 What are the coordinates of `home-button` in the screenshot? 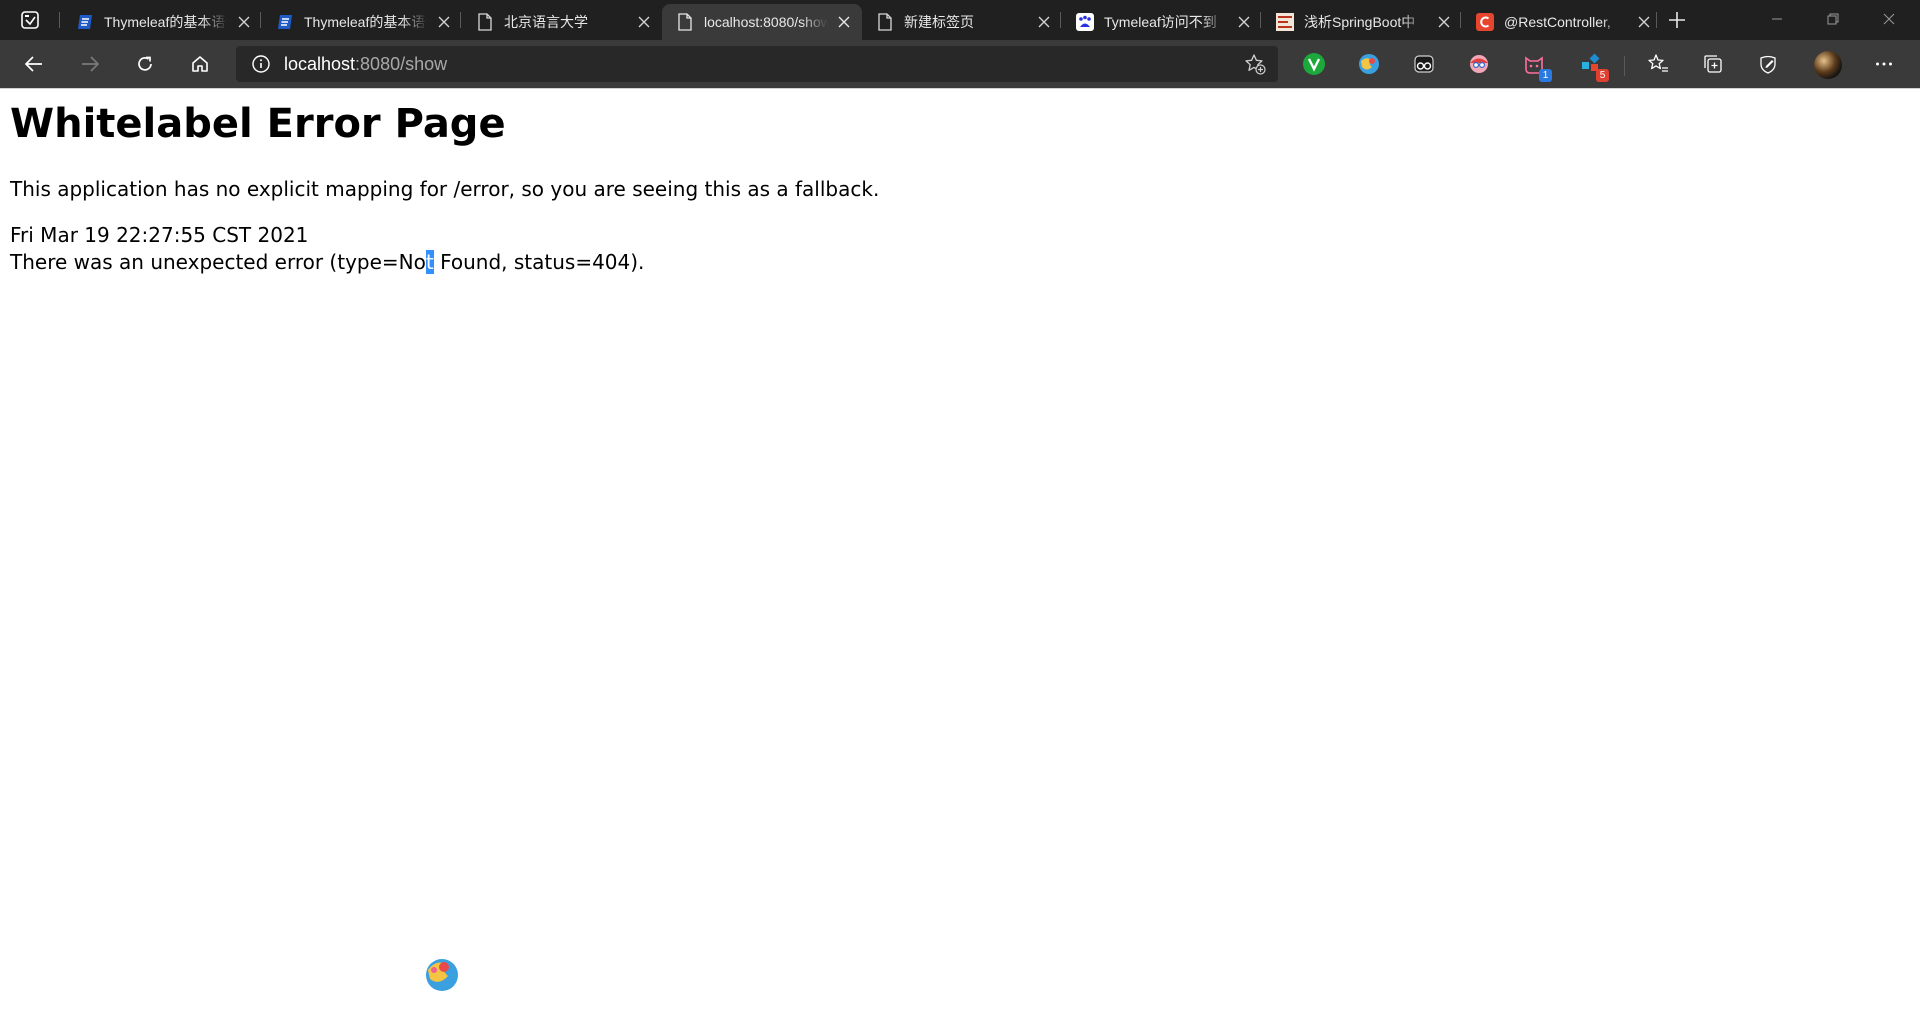 It's located at (200, 64).